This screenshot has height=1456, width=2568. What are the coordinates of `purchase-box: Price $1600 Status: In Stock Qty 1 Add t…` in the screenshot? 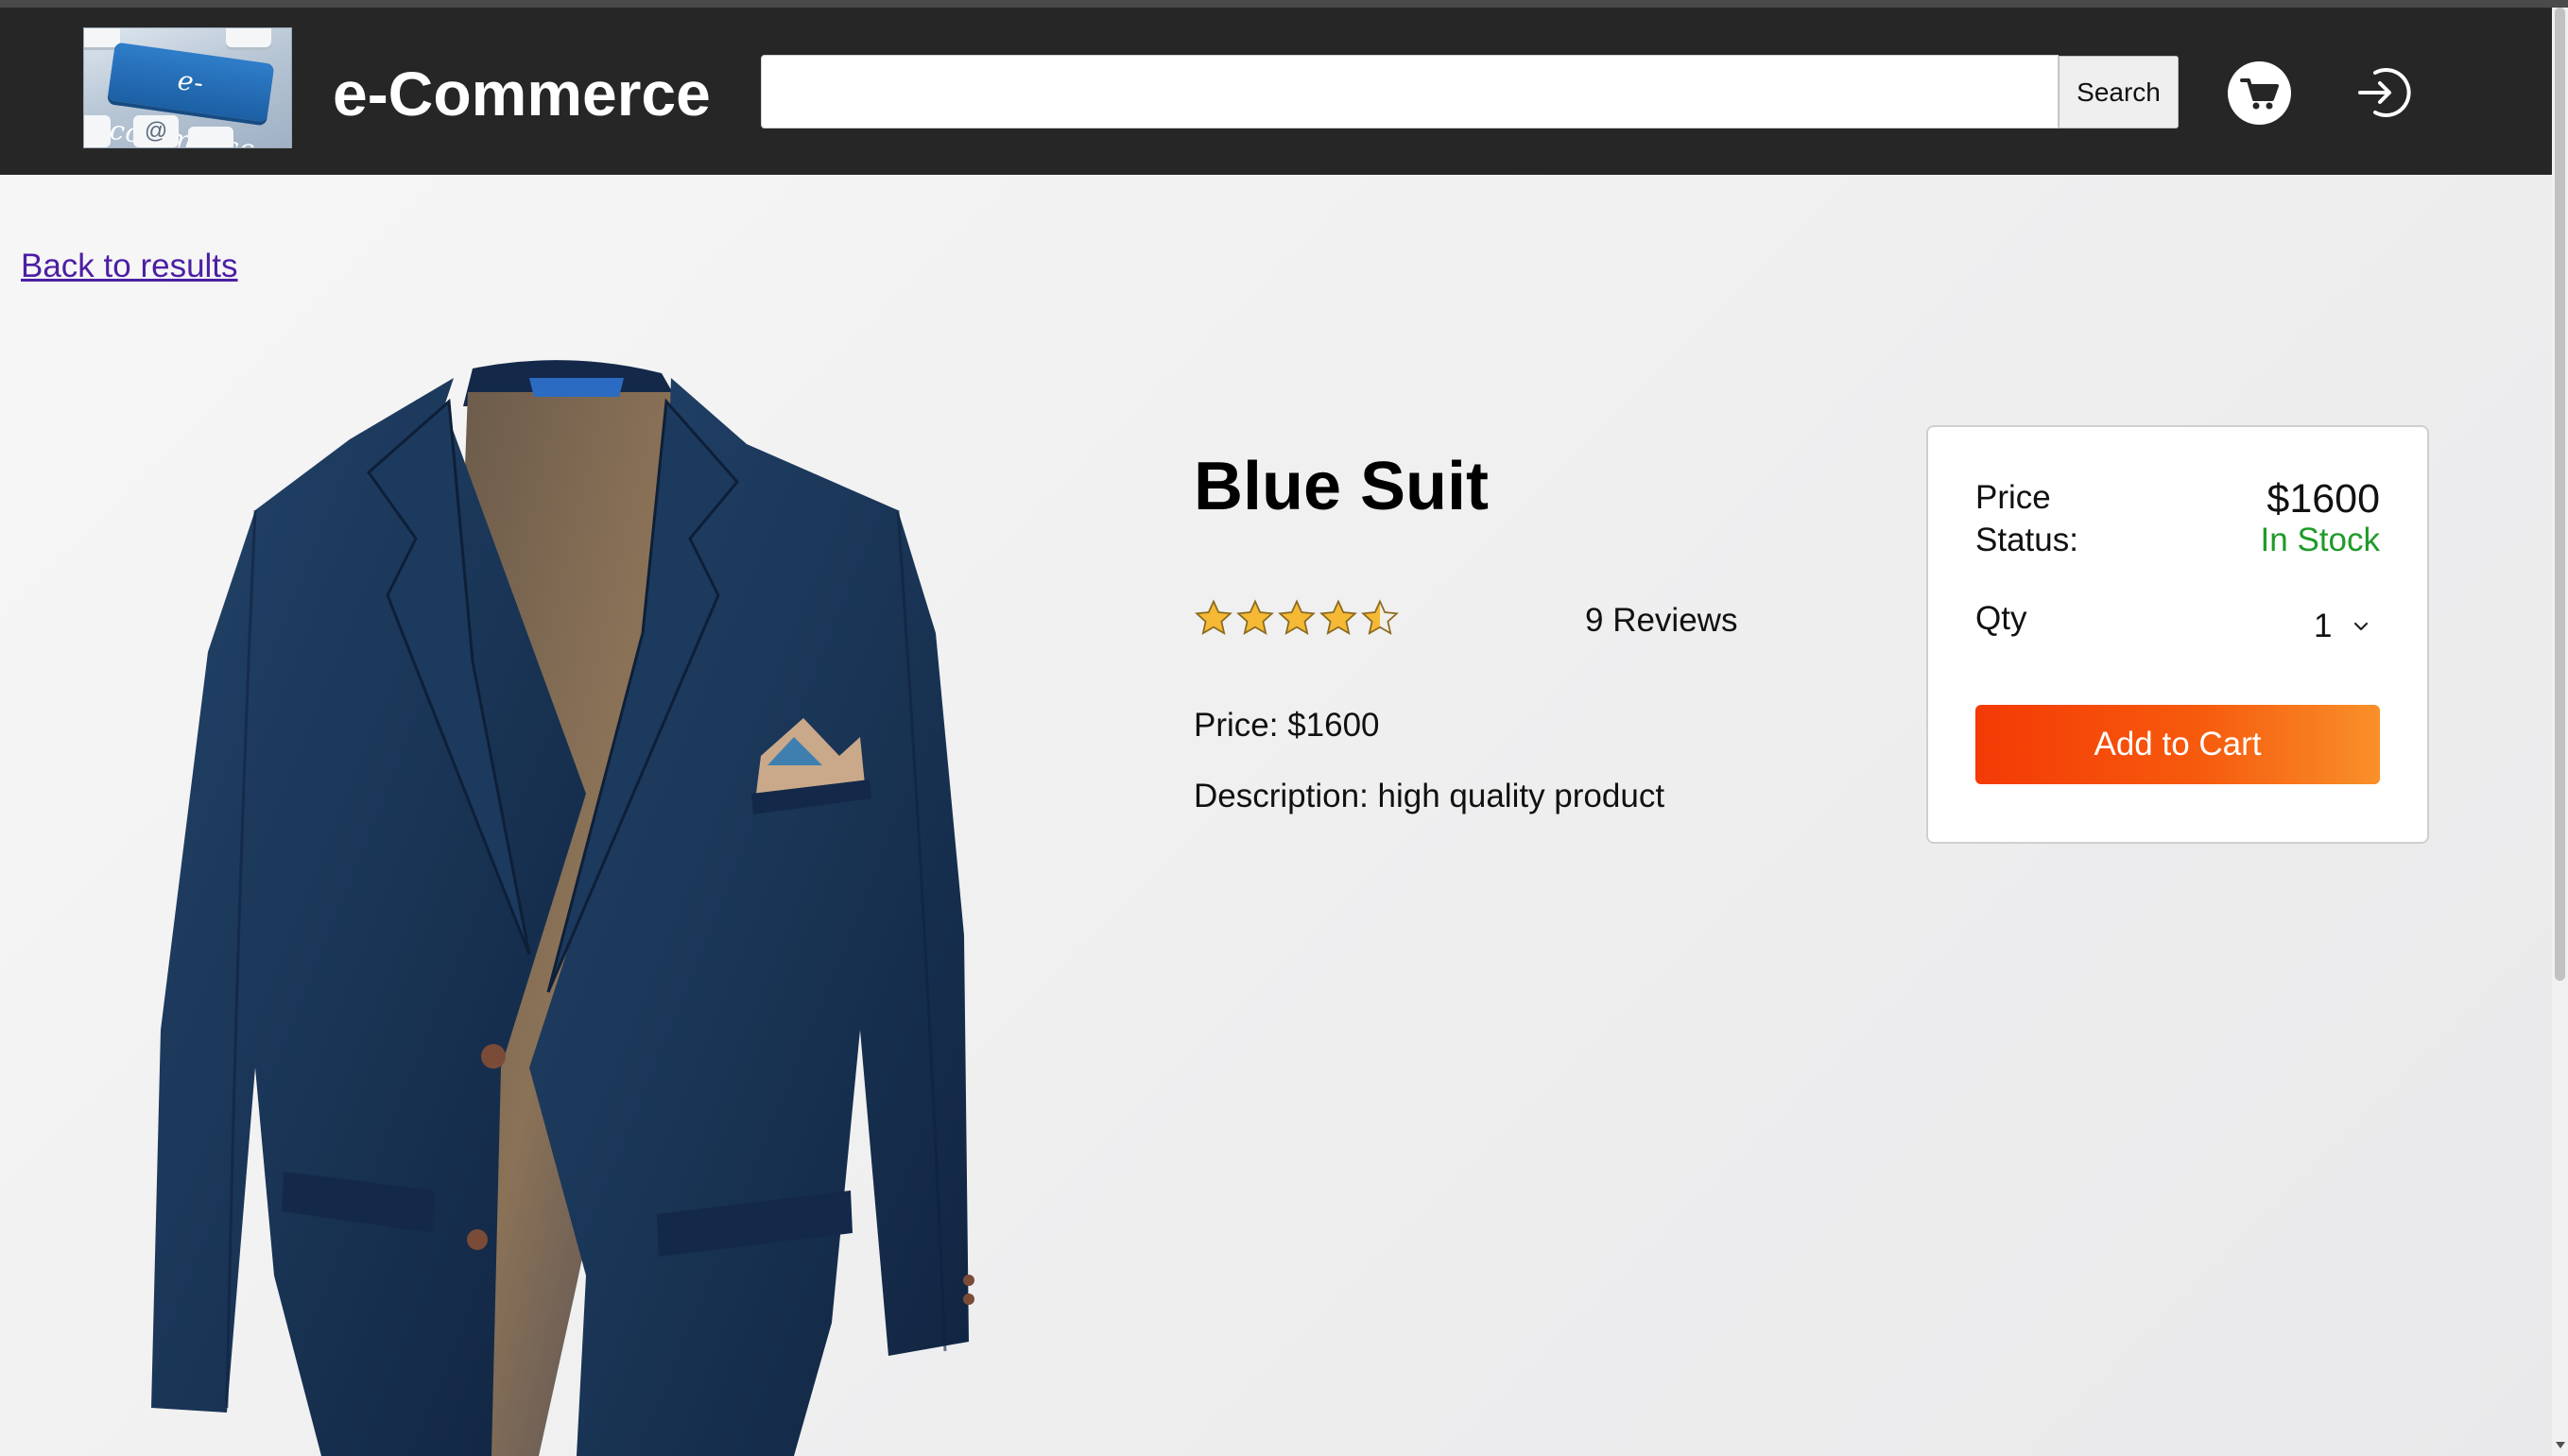 It's located at (2177, 634).